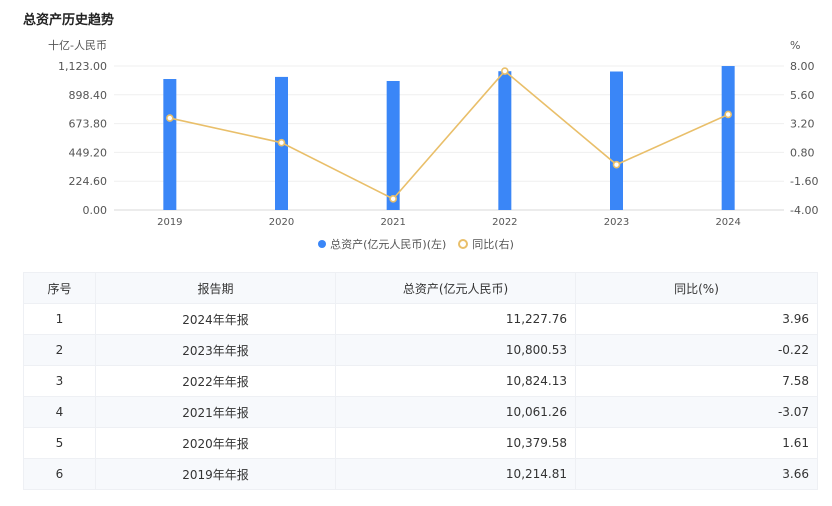 The height and width of the screenshot is (506, 832). Describe the element at coordinates (455, 412) in the screenshot. I see `cell-total-assets: 10,061.26` at that location.